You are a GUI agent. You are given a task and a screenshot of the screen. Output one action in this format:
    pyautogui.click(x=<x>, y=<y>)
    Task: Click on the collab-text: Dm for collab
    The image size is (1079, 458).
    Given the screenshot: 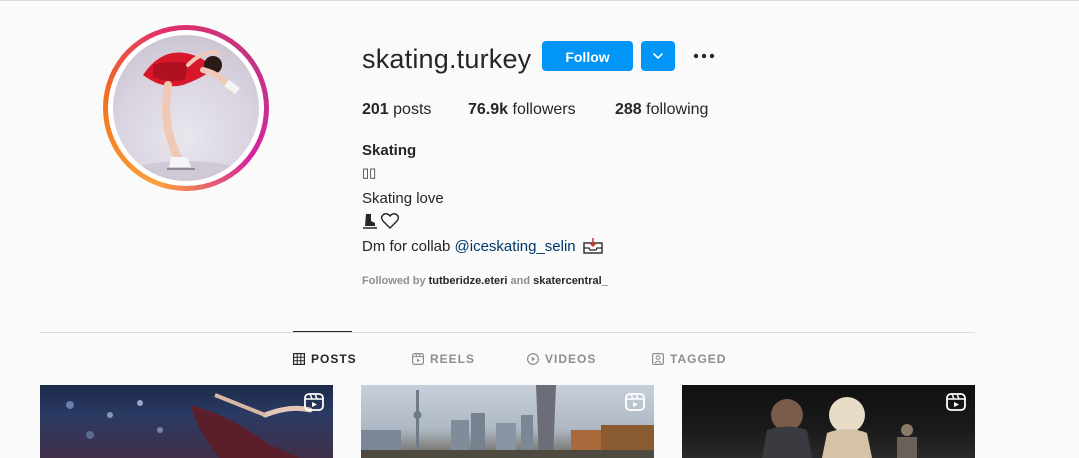 What is the action you would take?
    pyautogui.click(x=408, y=246)
    